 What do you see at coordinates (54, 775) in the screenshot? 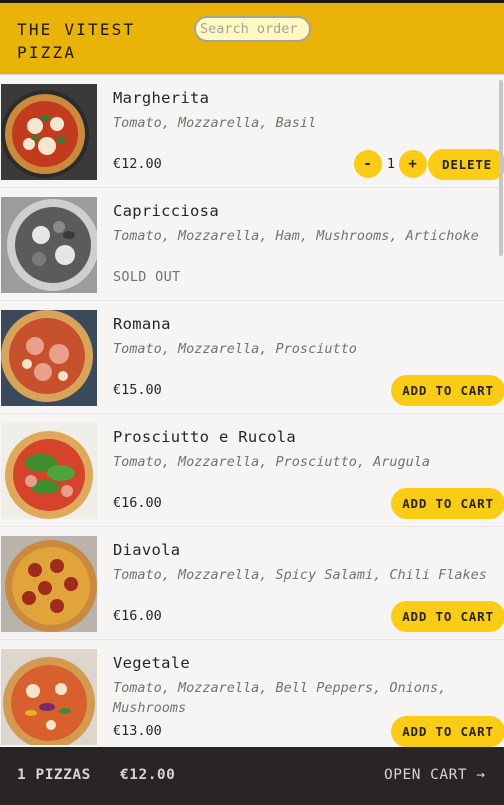
I see `cart-pizza-count: 1 PIZZAS` at bounding box center [54, 775].